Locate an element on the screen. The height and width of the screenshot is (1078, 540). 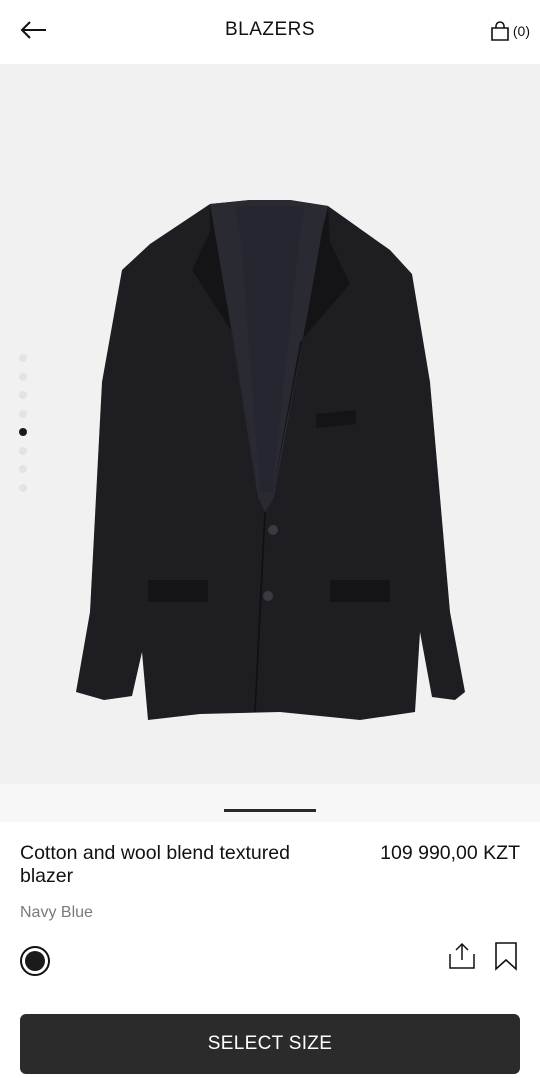
color-swatch-fill is located at coordinates (35, 961).